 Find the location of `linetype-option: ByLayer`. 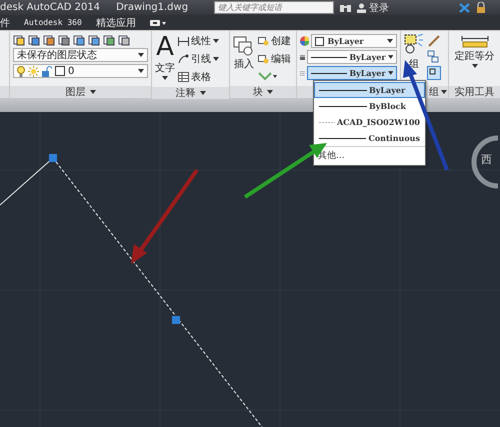

linetype-option: ByLayer is located at coordinates (369, 90).